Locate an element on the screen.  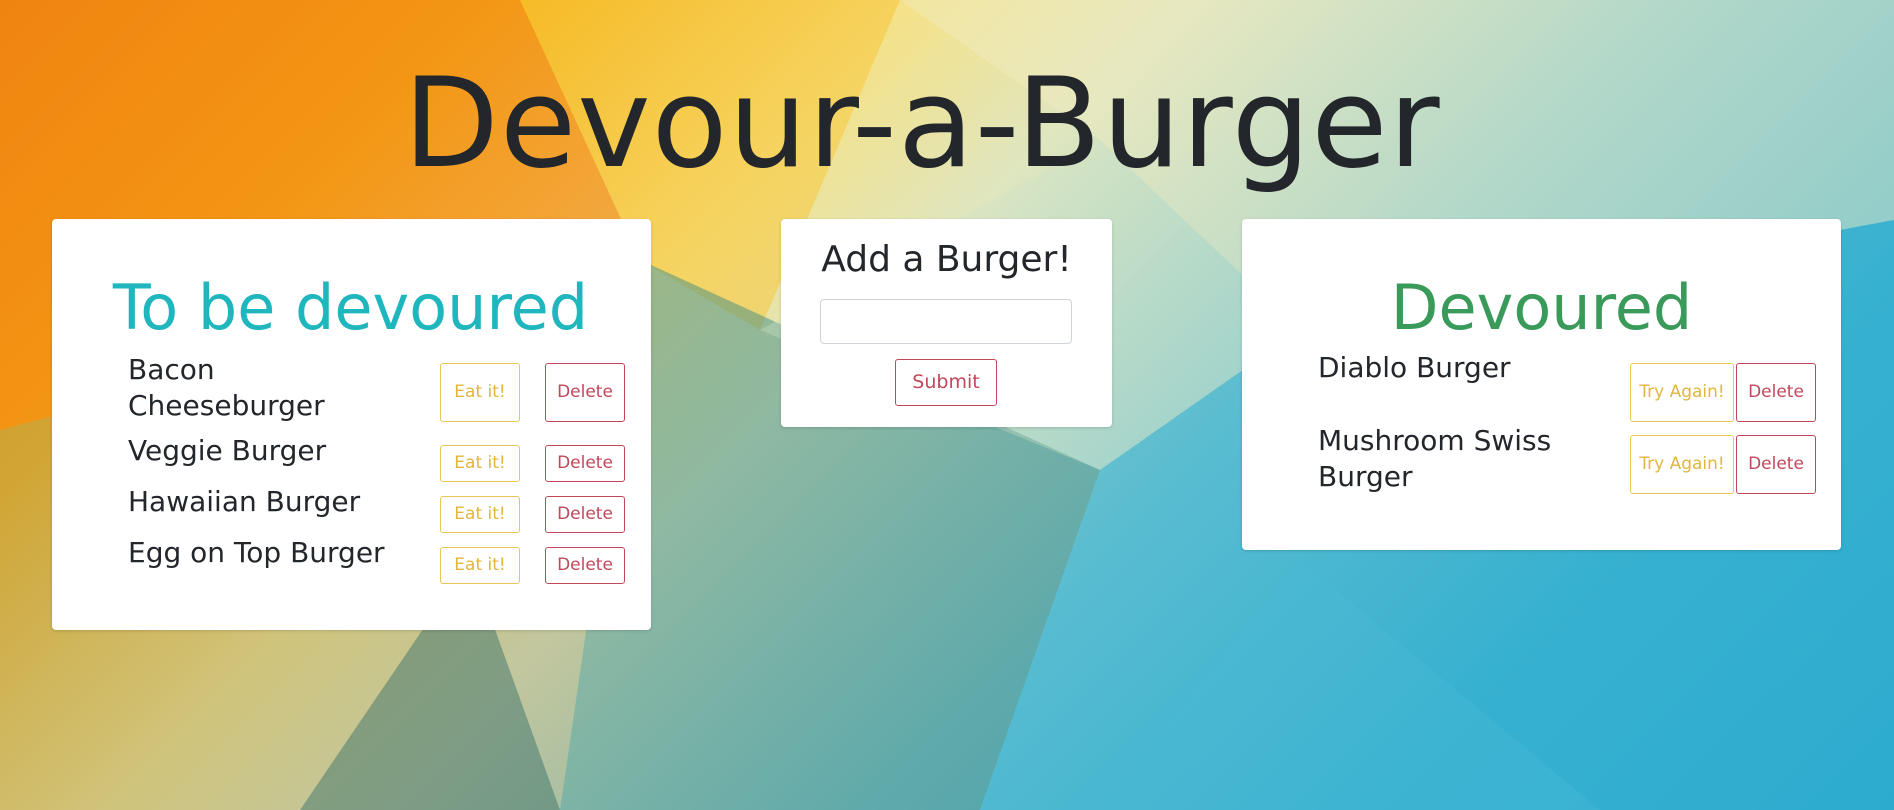
add-burger-card: Add a Burger! Submit is located at coordinates (946, 323).